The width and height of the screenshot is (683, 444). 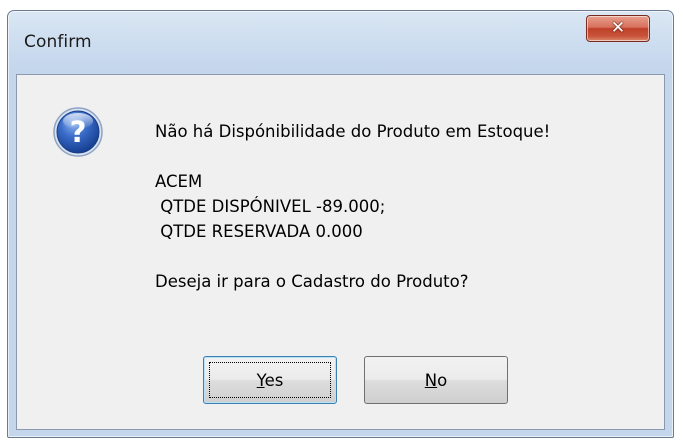 I want to click on message-line-reserved-qty: QTDE RESERVADA 0.000, so click(x=259, y=231).